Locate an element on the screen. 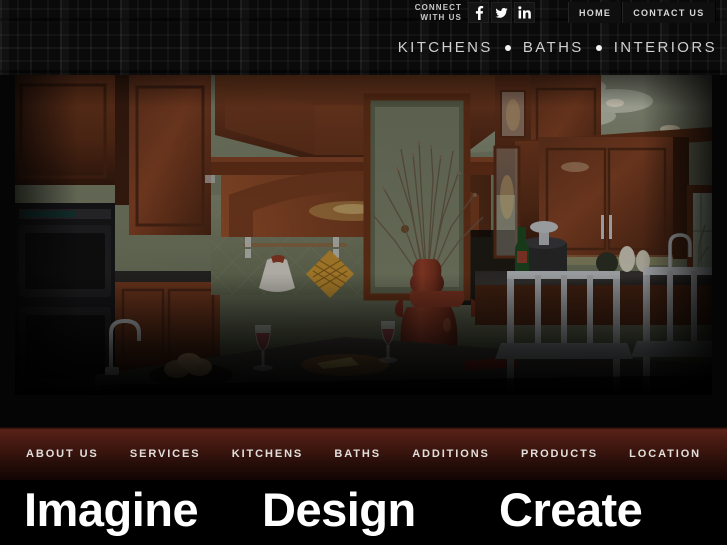  headline-word-create: Create is located at coordinates (571, 509).